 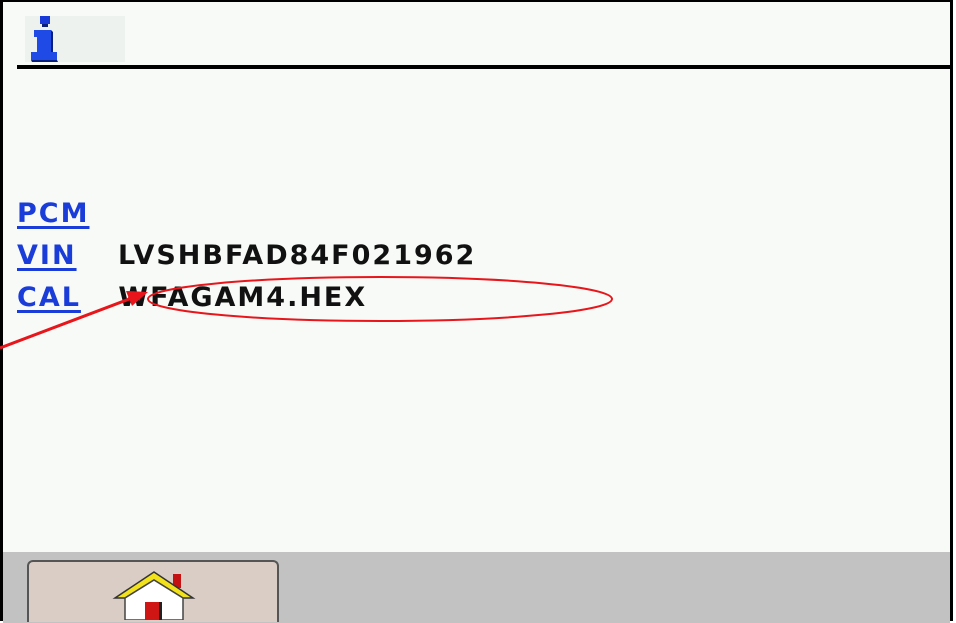 I want to click on pcm-row: PCM, so click(x=74, y=213).